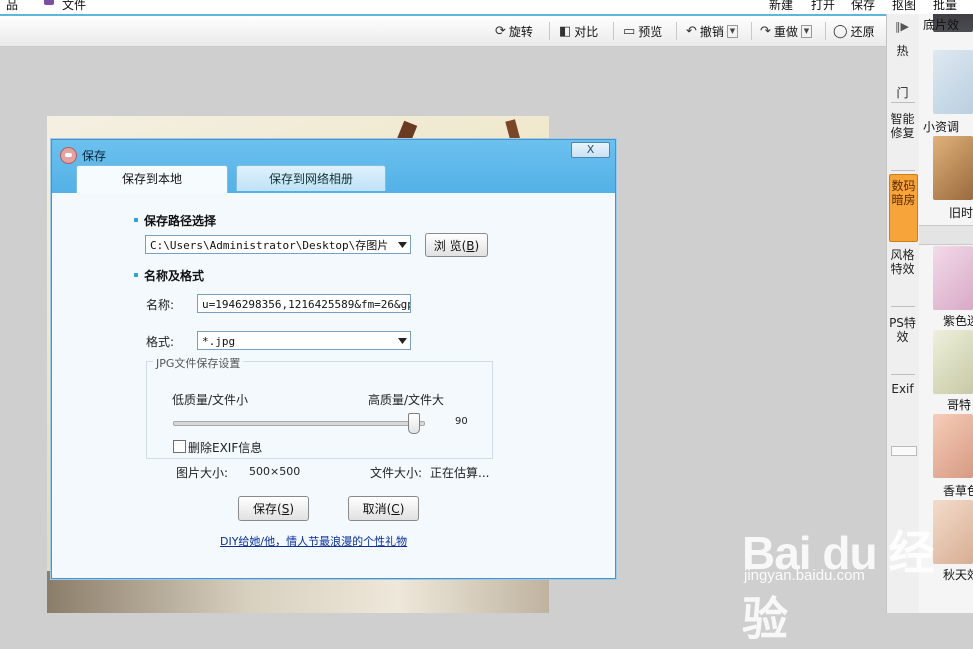 The image size is (973, 649). Describe the element at coordinates (904, 451) in the screenshot. I see `side-panel-grip` at that location.